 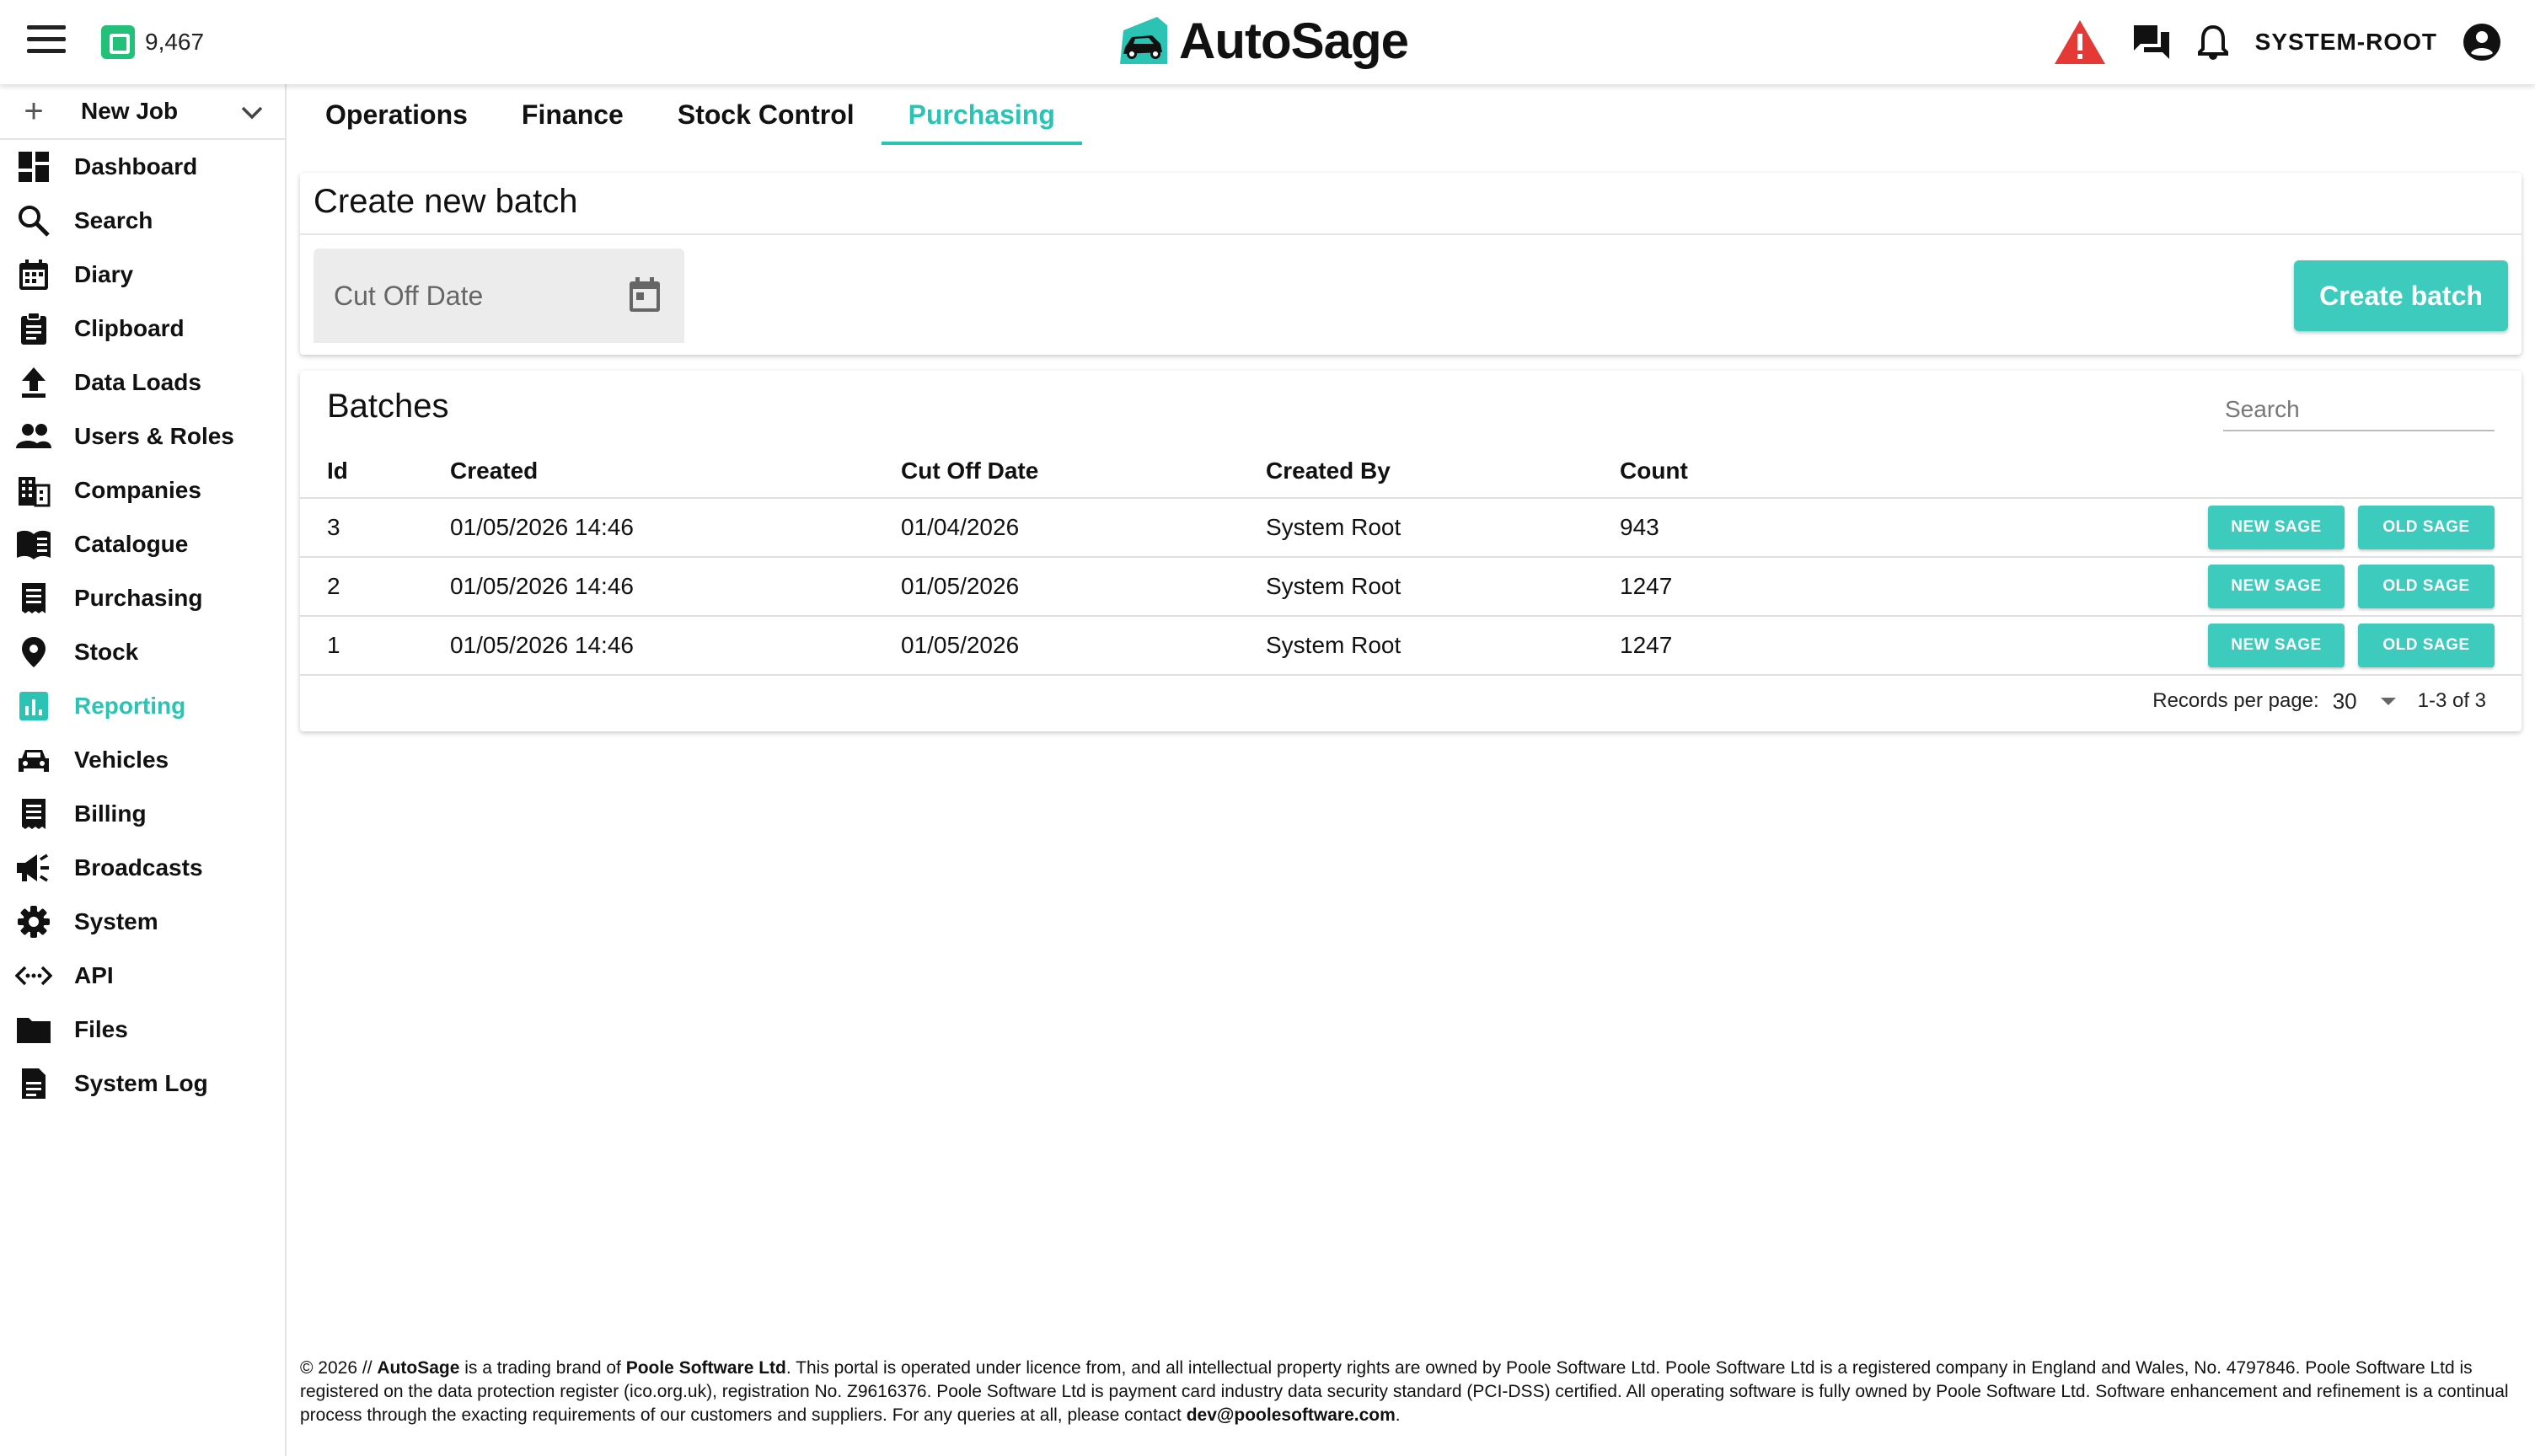 I want to click on footer-text: ., so click(x=1398, y=1415).